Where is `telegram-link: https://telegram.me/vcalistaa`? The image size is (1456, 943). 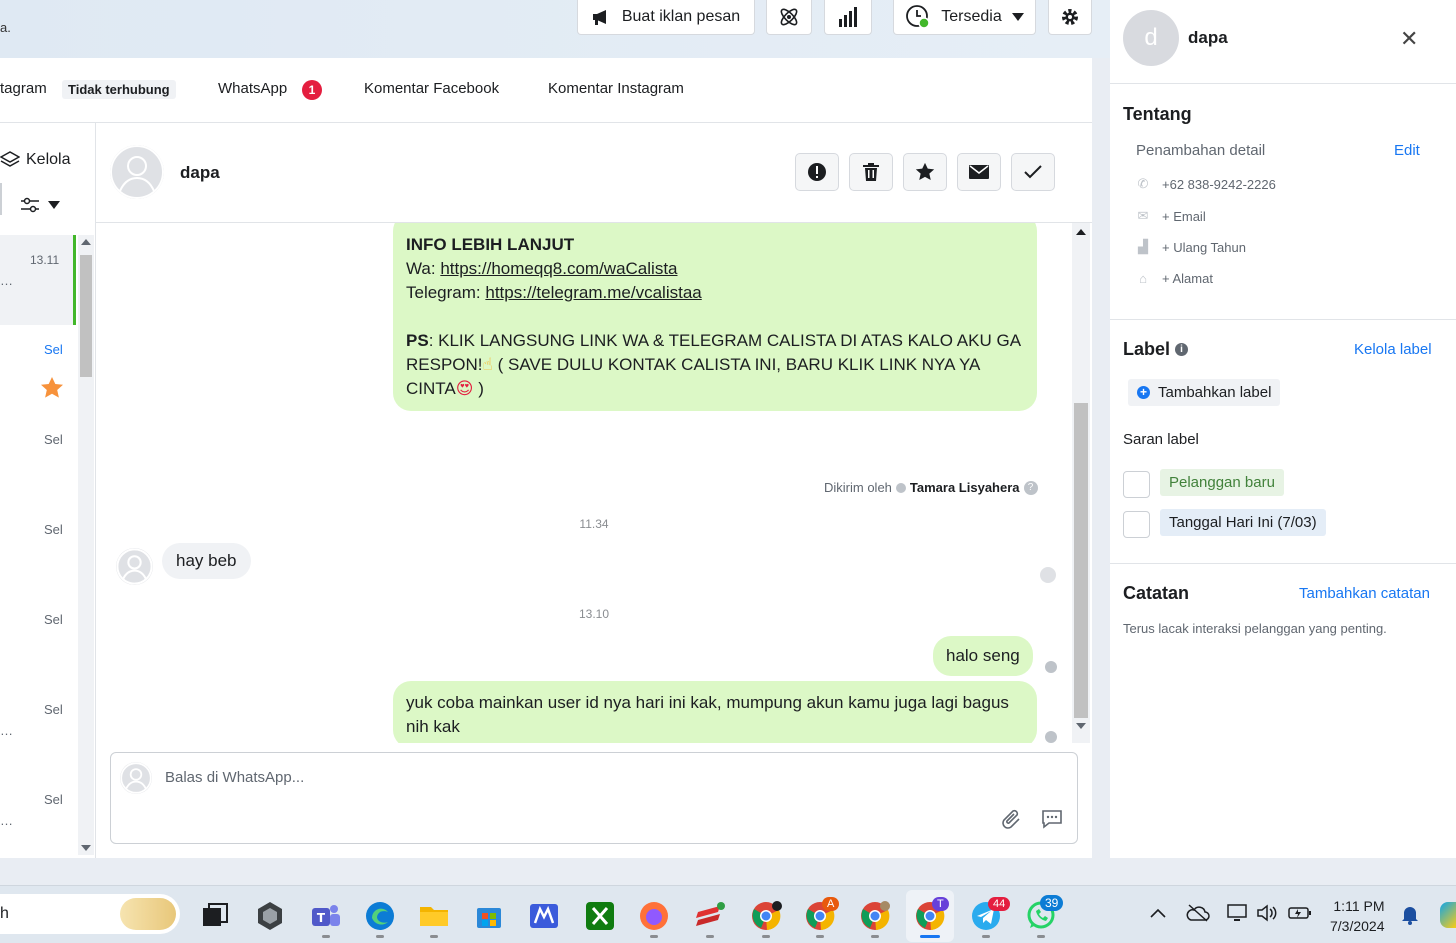 telegram-link: https://telegram.me/vcalistaa is located at coordinates (593, 292).